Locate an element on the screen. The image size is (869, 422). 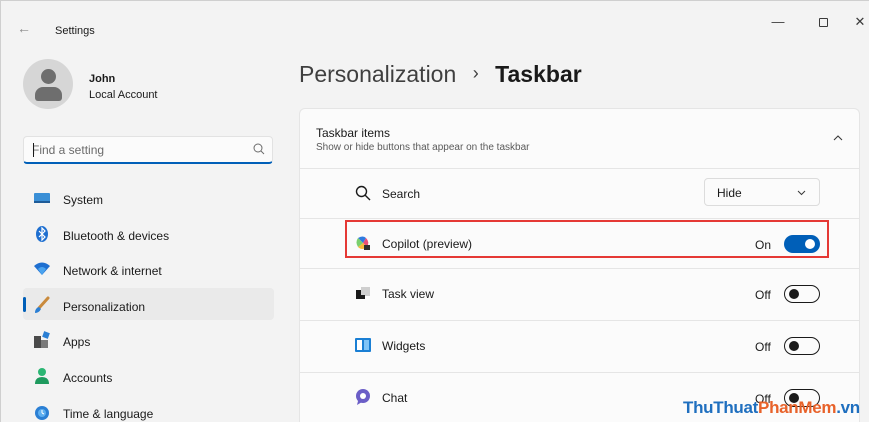
avatar is located at coordinates (48, 84).